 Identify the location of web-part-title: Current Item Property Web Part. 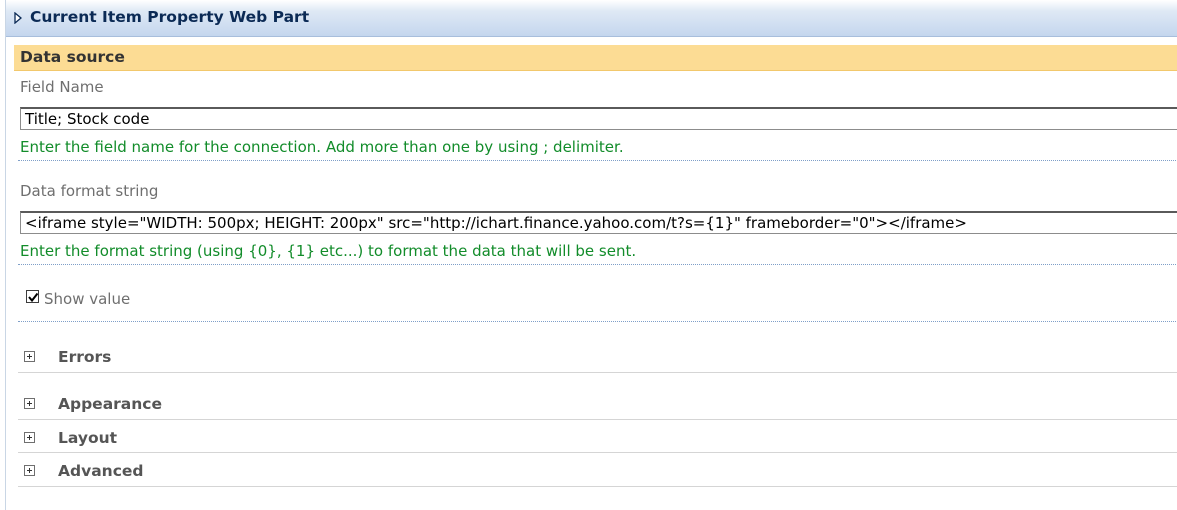
(170, 17).